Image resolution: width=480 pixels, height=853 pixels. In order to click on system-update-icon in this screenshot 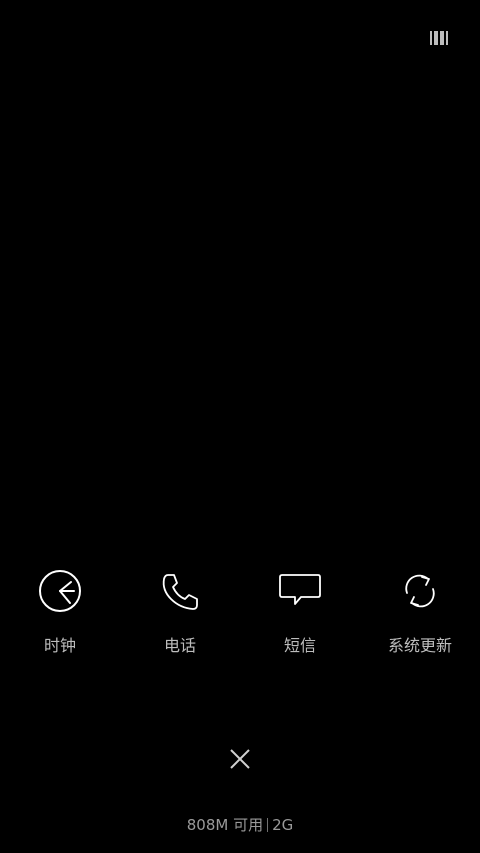, I will do `click(420, 591)`.